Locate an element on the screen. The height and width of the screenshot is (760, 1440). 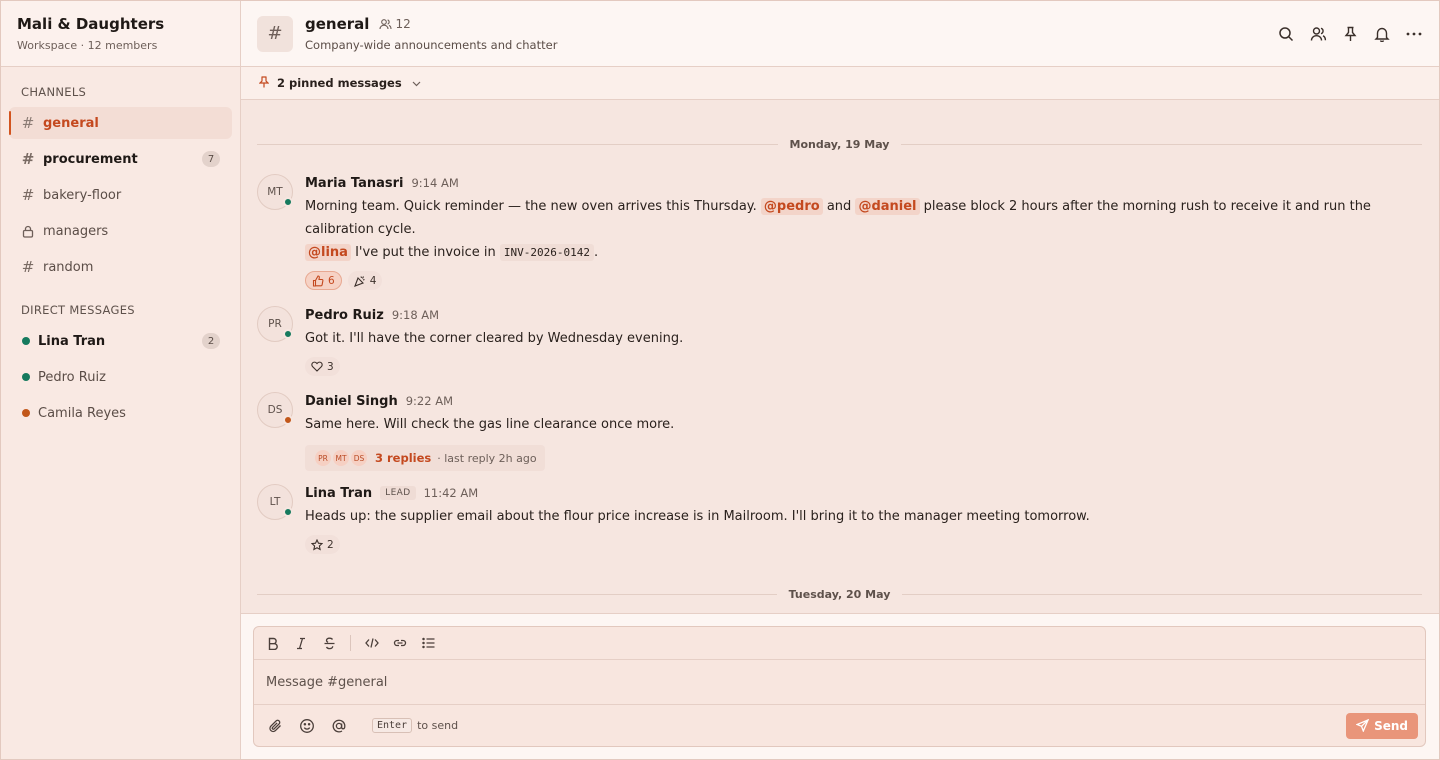
reaction-heart: 3 is located at coordinates (322, 366).